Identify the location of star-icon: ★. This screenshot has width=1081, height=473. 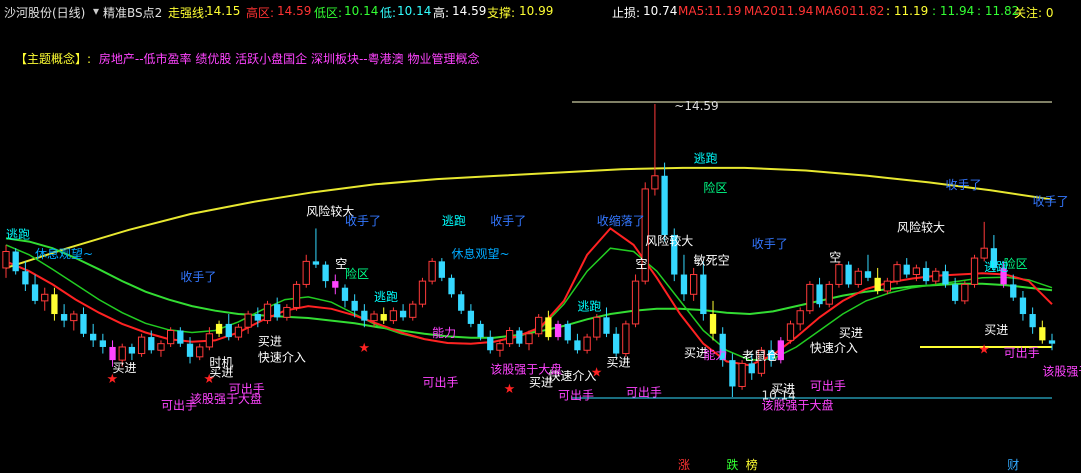
(984, 350).